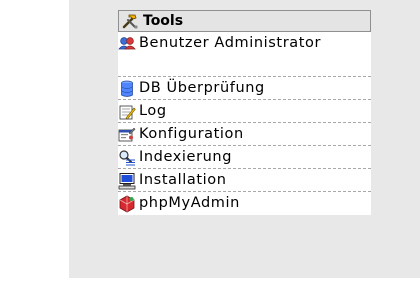 This screenshot has height=300, width=420. I want to click on configuration-icon, so click(127, 134).